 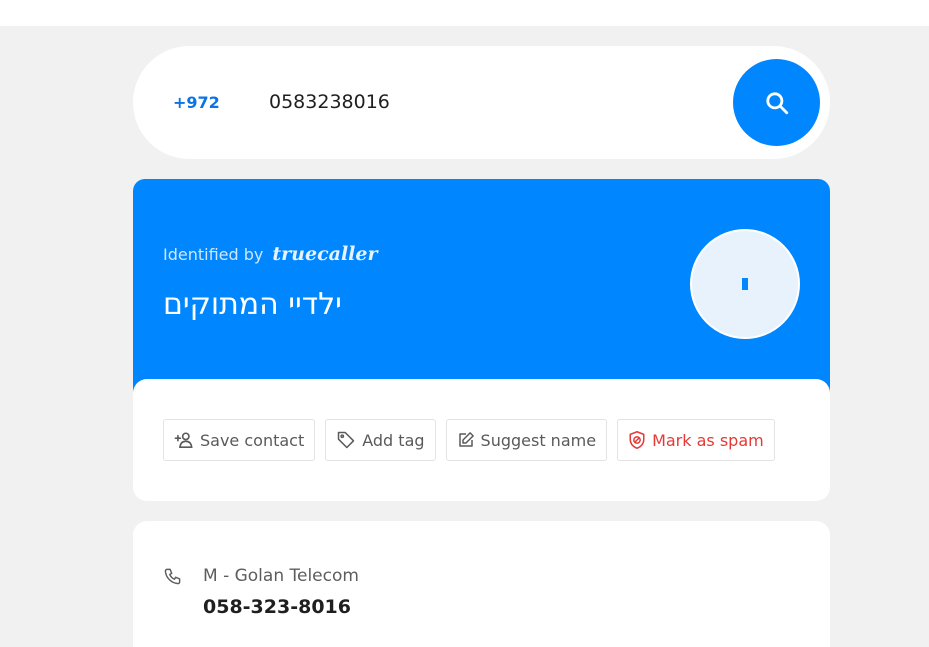 I want to click on tag-icon, so click(x=346, y=440).